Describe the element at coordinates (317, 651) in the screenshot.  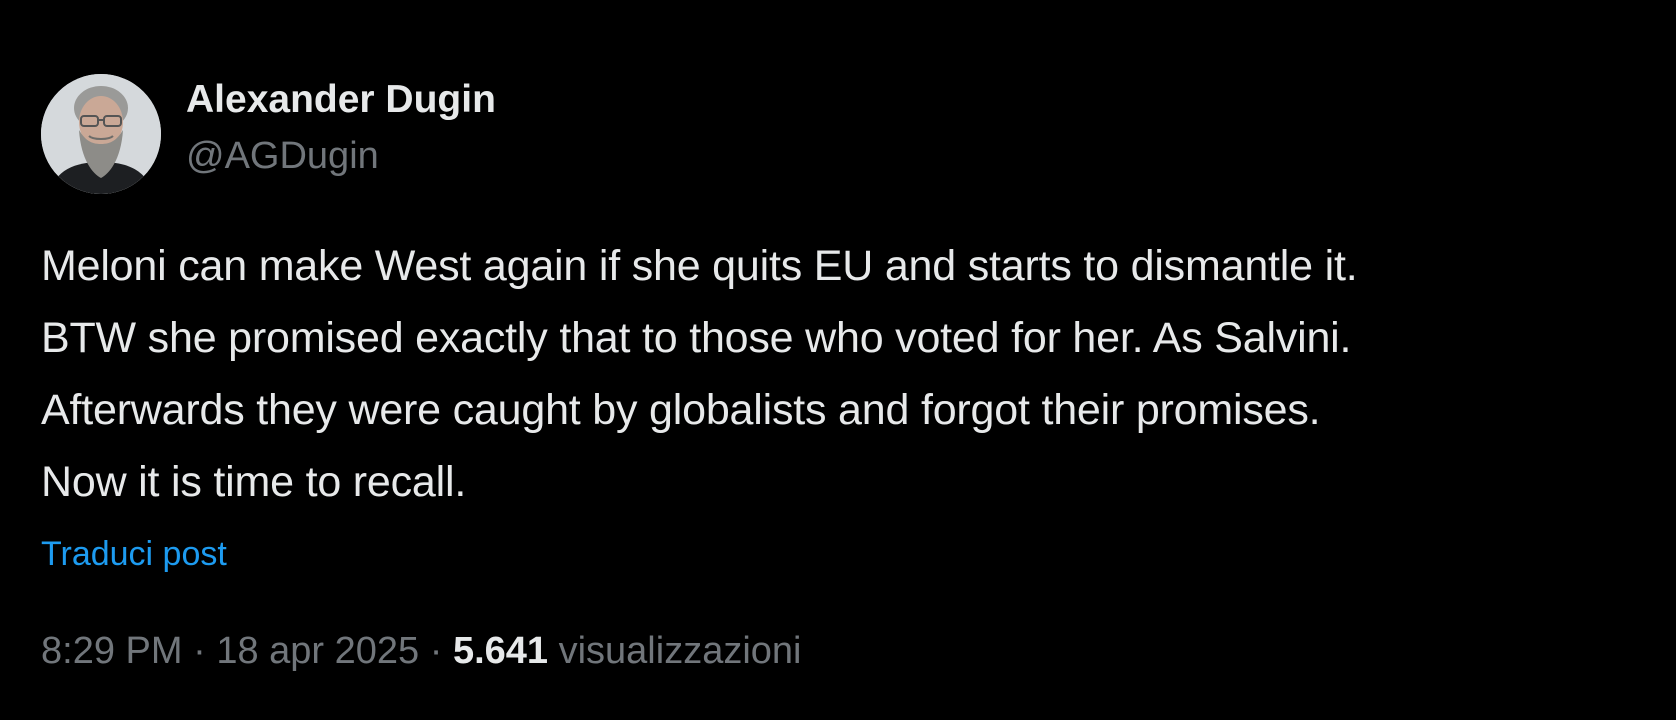
I see `post-date: 18 apr 2025` at that location.